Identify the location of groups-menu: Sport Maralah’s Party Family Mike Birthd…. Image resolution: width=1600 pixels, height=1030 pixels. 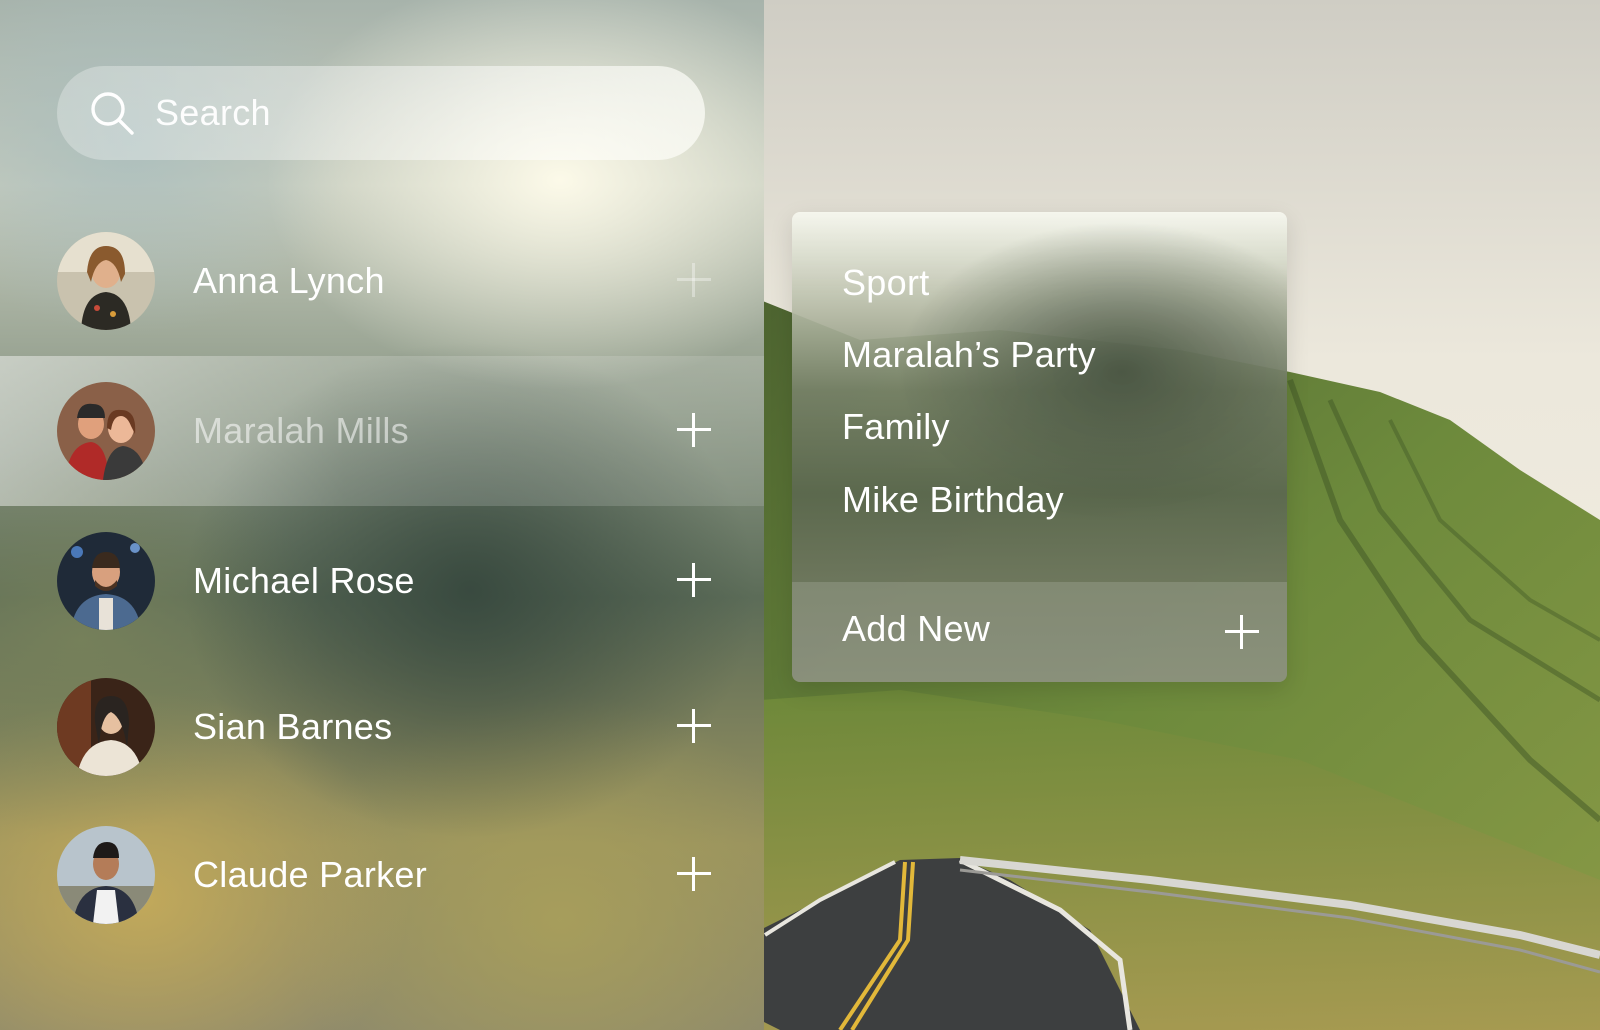
(1039, 447).